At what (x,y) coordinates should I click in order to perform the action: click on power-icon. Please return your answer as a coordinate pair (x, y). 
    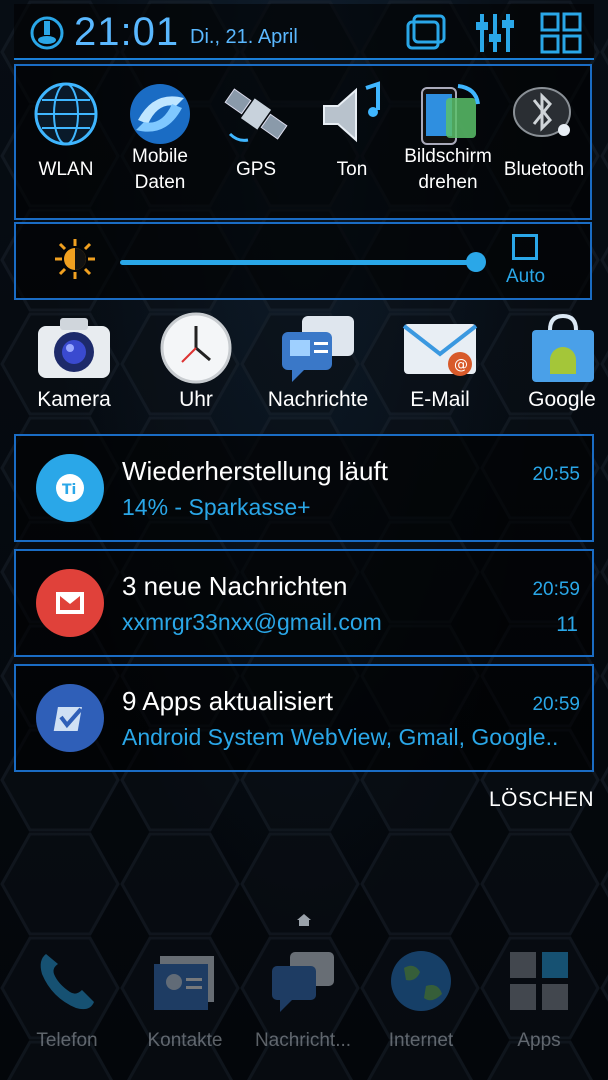
    Looking at the image, I should click on (47, 33).